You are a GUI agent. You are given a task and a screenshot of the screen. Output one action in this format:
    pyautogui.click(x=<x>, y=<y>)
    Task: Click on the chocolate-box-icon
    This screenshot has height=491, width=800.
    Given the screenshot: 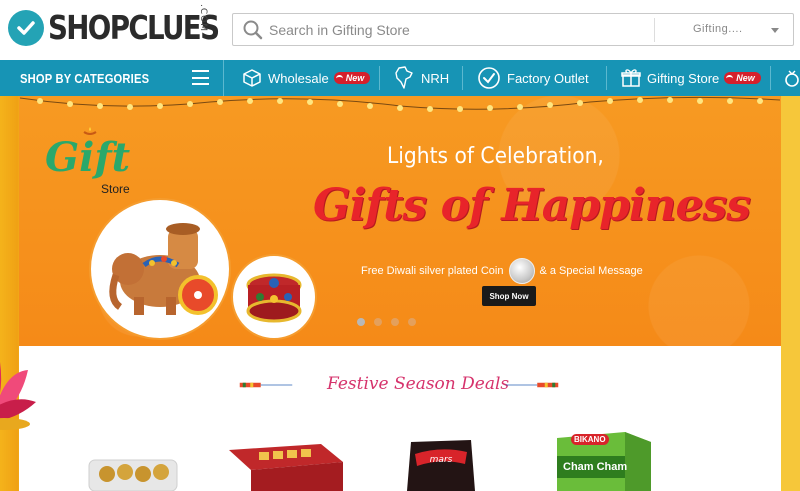 What is the action you would take?
    pyautogui.click(x=133, y=470)
    